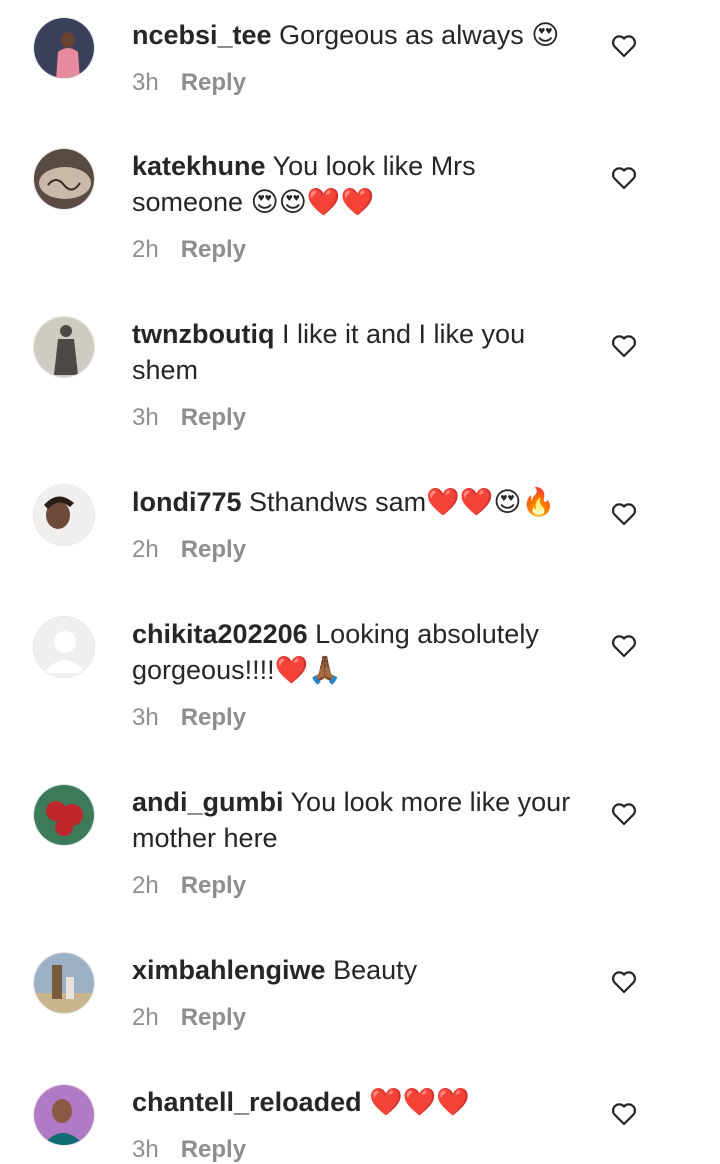 The image size is (720, 1164). Describe the element at coordinates (402, 502) in the screenshot. I see `comment-body: Sthandws sam❤️❤️😍🔥` at that location.